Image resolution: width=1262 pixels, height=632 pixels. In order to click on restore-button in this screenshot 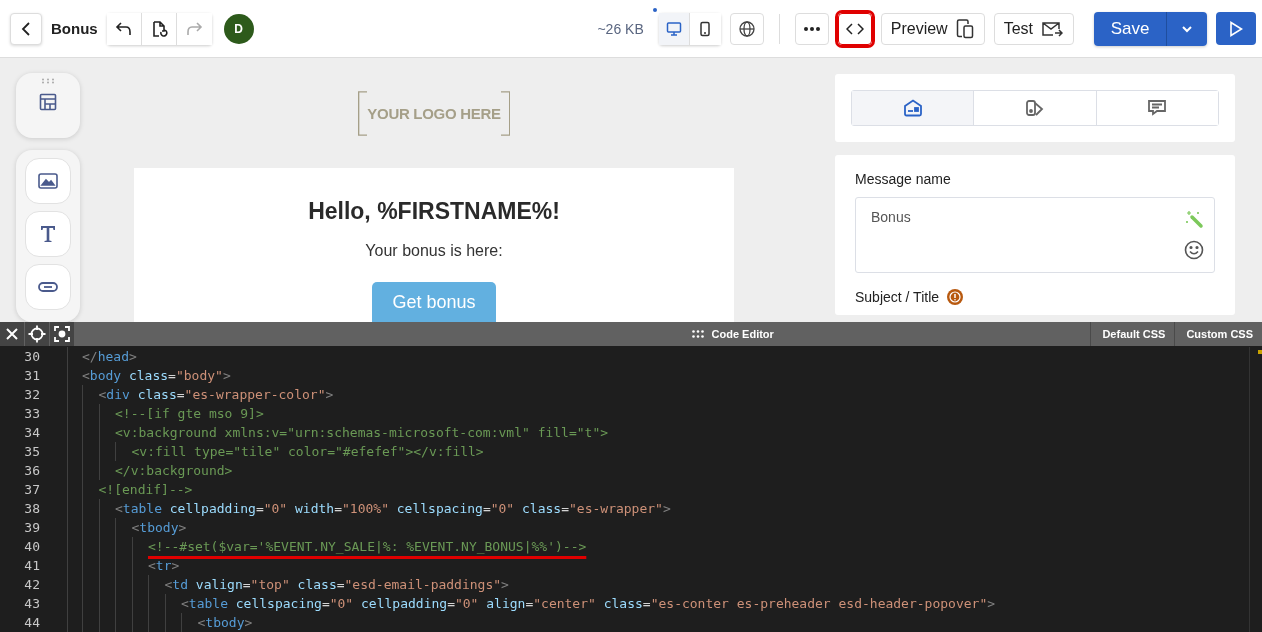, I will do `click(159, 28)`.